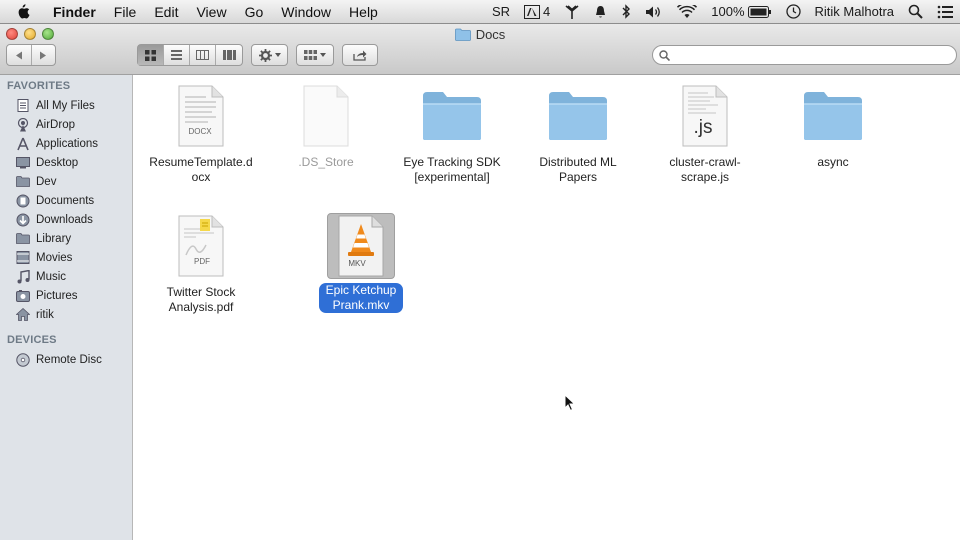 This screenshot has width=960, height=540. What do you see at coordinates (600, 12) in the screenshot?
I see `bell-icon` at bounding box center [600, 12].